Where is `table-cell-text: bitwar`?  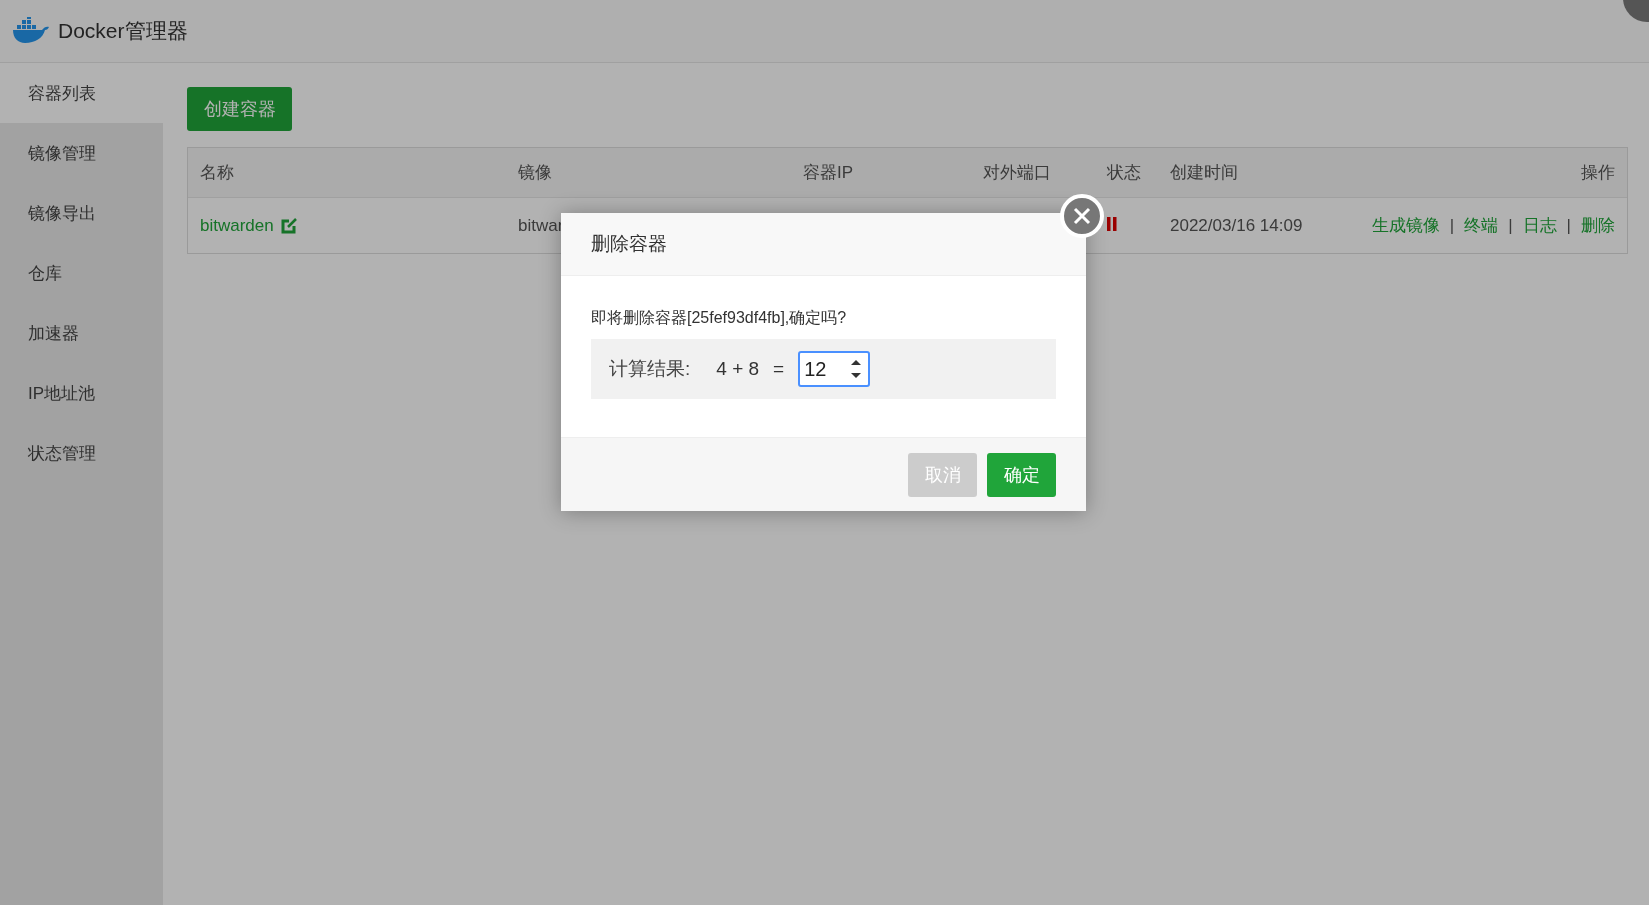
table-cell-text: bitwar is located at coordinates (541, 225).